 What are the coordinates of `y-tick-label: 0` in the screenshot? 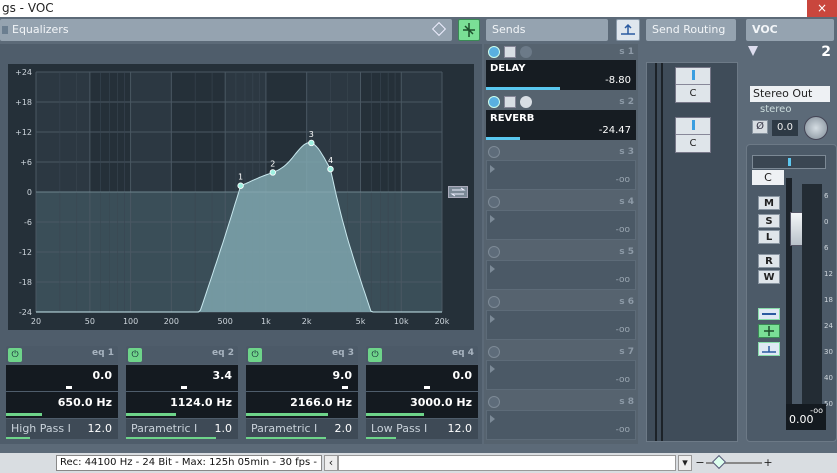 It's located at (29, 192).